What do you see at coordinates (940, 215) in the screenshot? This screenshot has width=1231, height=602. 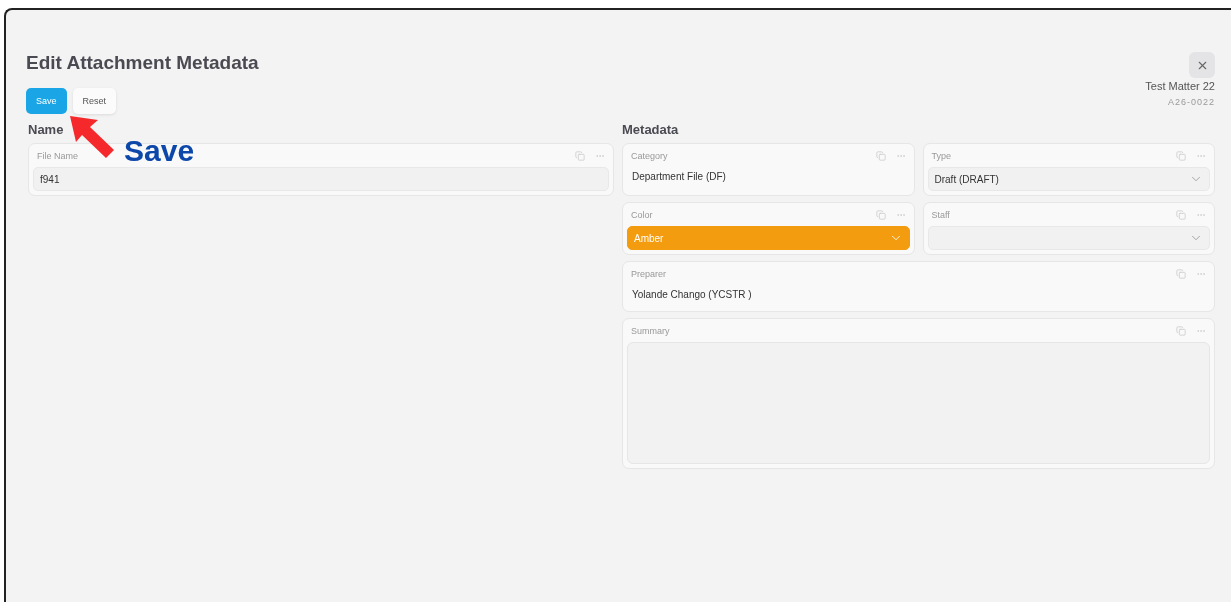 I see `field-label: Staff` at bounding box center [940, 215].